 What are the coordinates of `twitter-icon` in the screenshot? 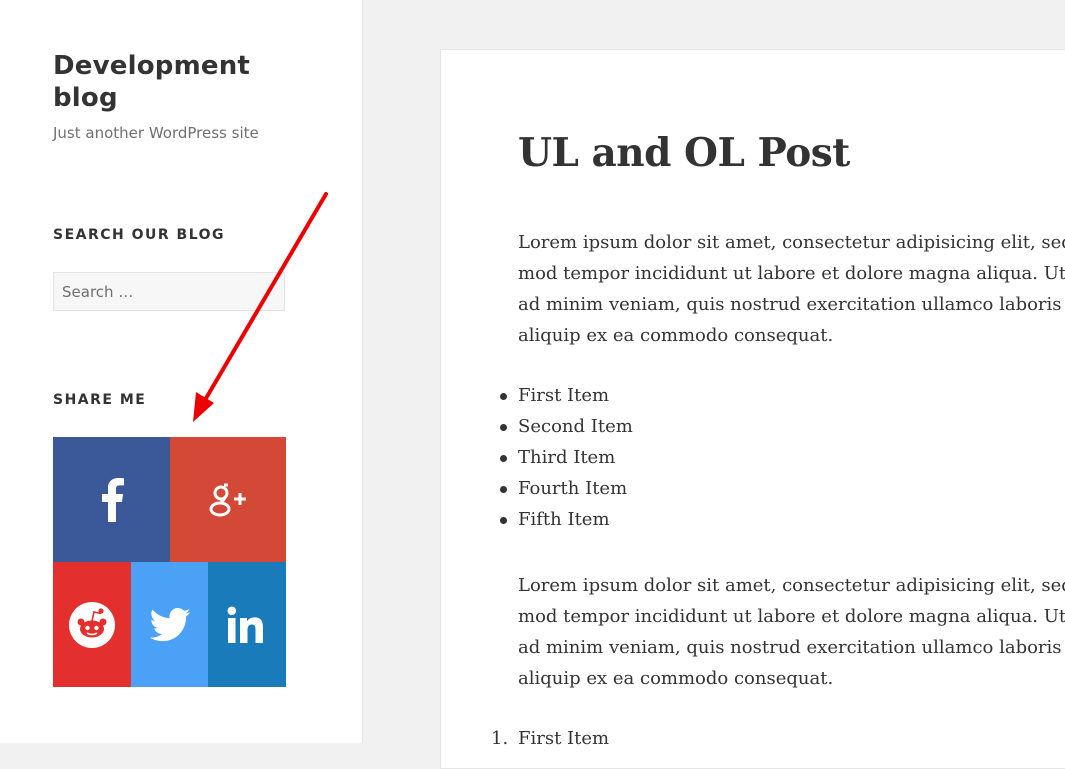 It's located at (169, 624).